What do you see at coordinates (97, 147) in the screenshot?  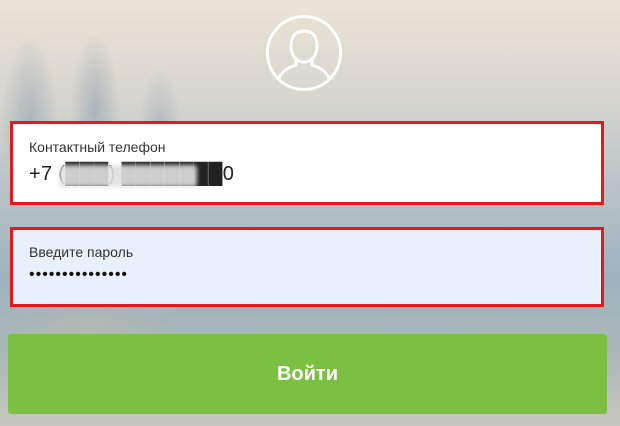 I see `phone-label: Контактный телефон` at bounding box center [97, 147].